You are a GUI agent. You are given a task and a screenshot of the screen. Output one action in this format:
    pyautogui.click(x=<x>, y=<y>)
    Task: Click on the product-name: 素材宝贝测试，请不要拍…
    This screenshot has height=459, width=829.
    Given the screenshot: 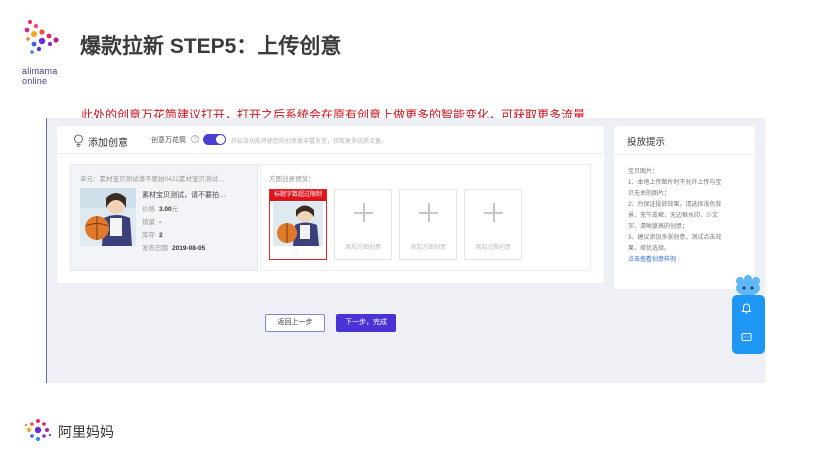 What is the action you would take?
    pyautogui.click(x=184, y=195)
    